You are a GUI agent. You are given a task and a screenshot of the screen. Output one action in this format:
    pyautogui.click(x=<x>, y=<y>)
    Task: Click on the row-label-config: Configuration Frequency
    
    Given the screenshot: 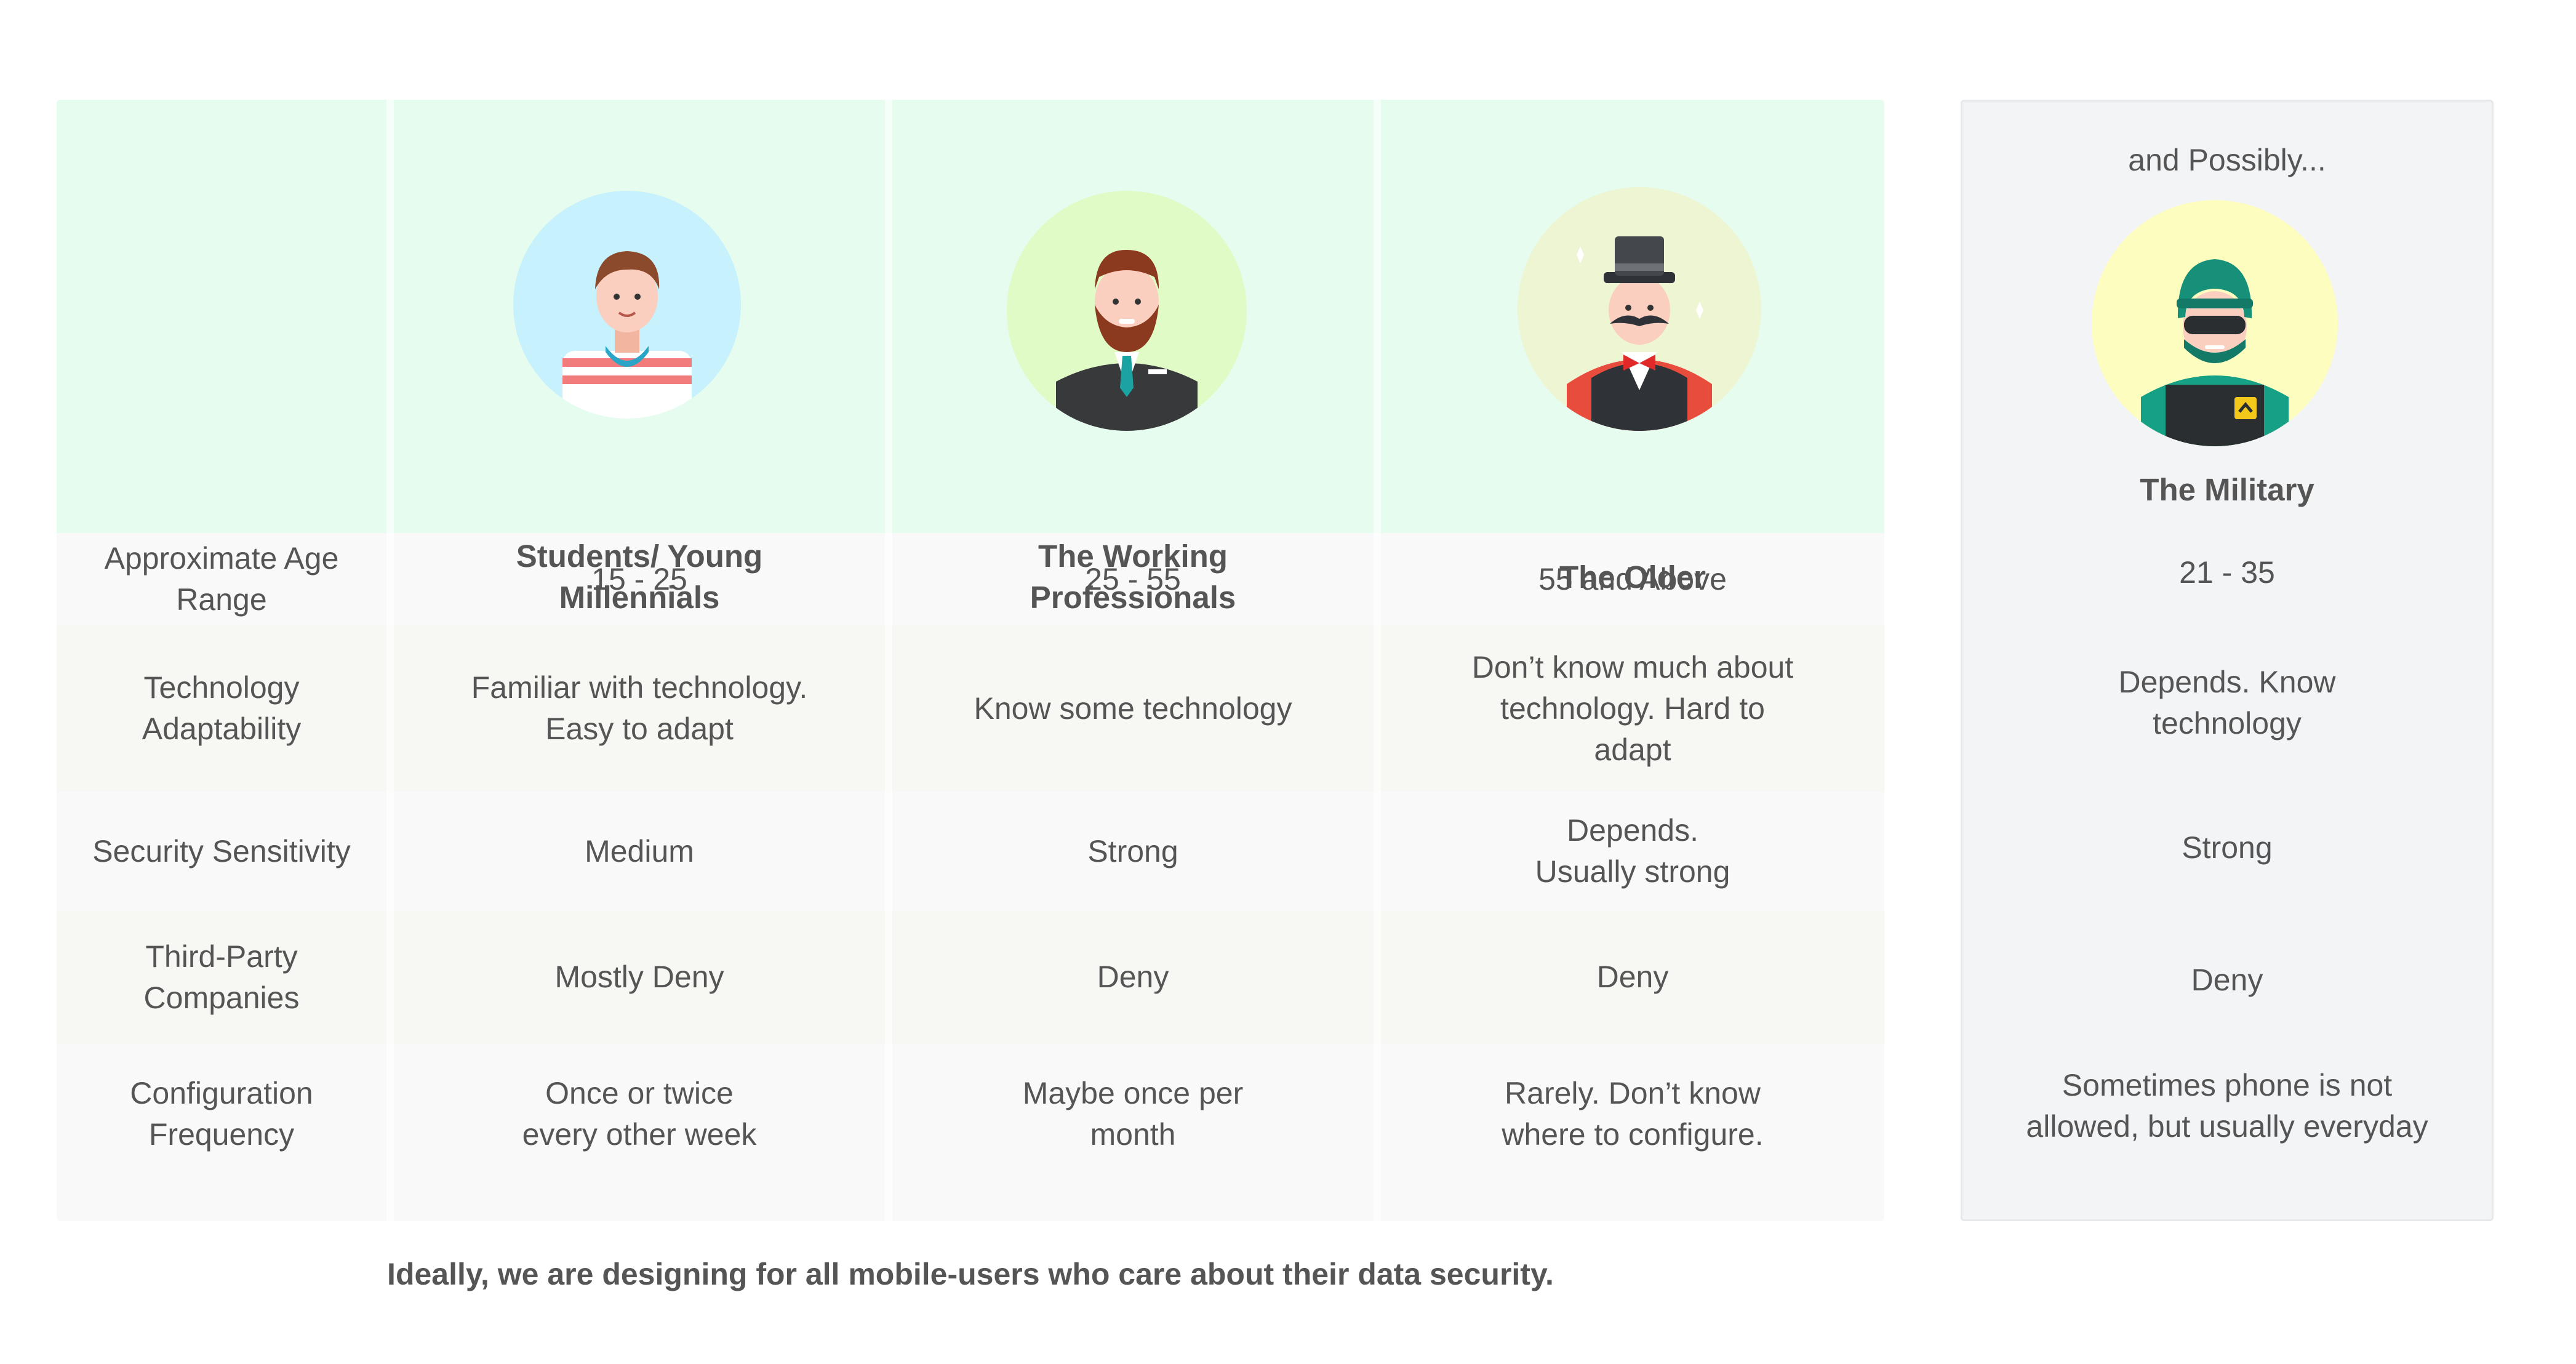 What is the action you would take?
    pyautogui.click(x=221, y=1114)
    